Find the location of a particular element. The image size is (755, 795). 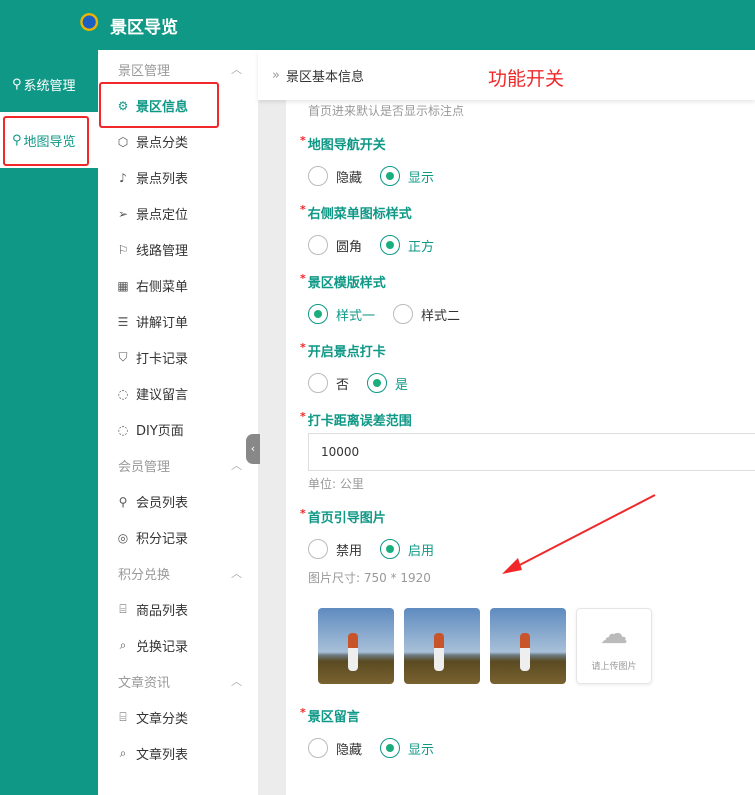

sidebar-item: ◌ DIY页面 is located at coordinates (150, 430).